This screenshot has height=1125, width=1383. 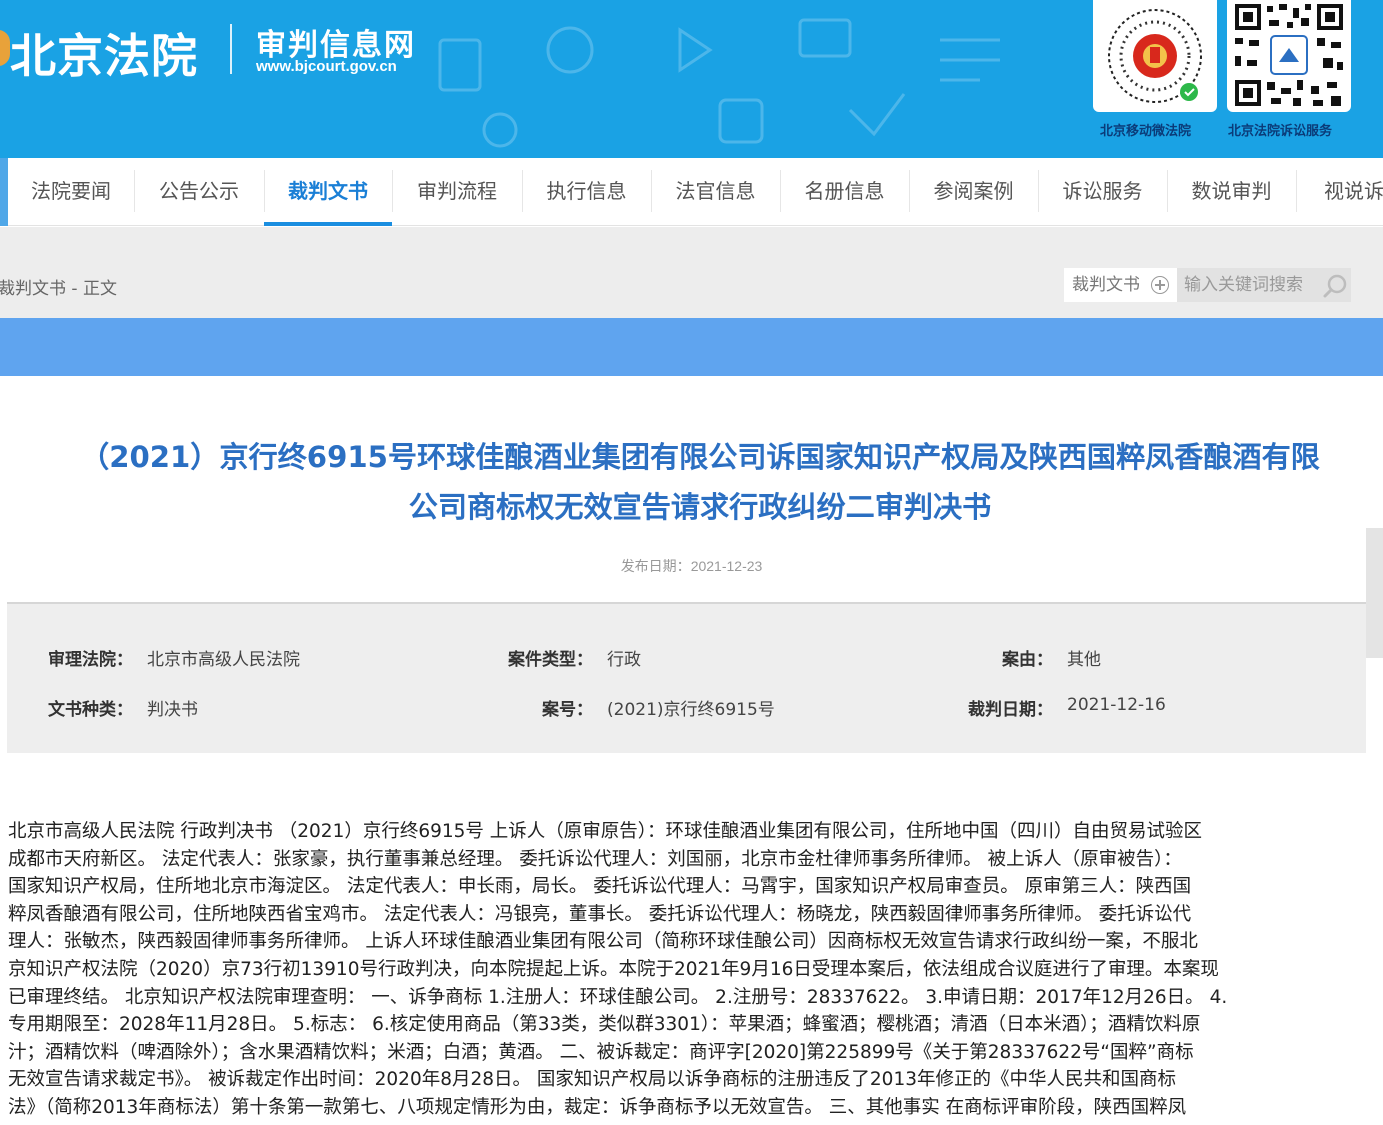 I want to click on mini-program-code-icon, so click(x=1155, y=56).